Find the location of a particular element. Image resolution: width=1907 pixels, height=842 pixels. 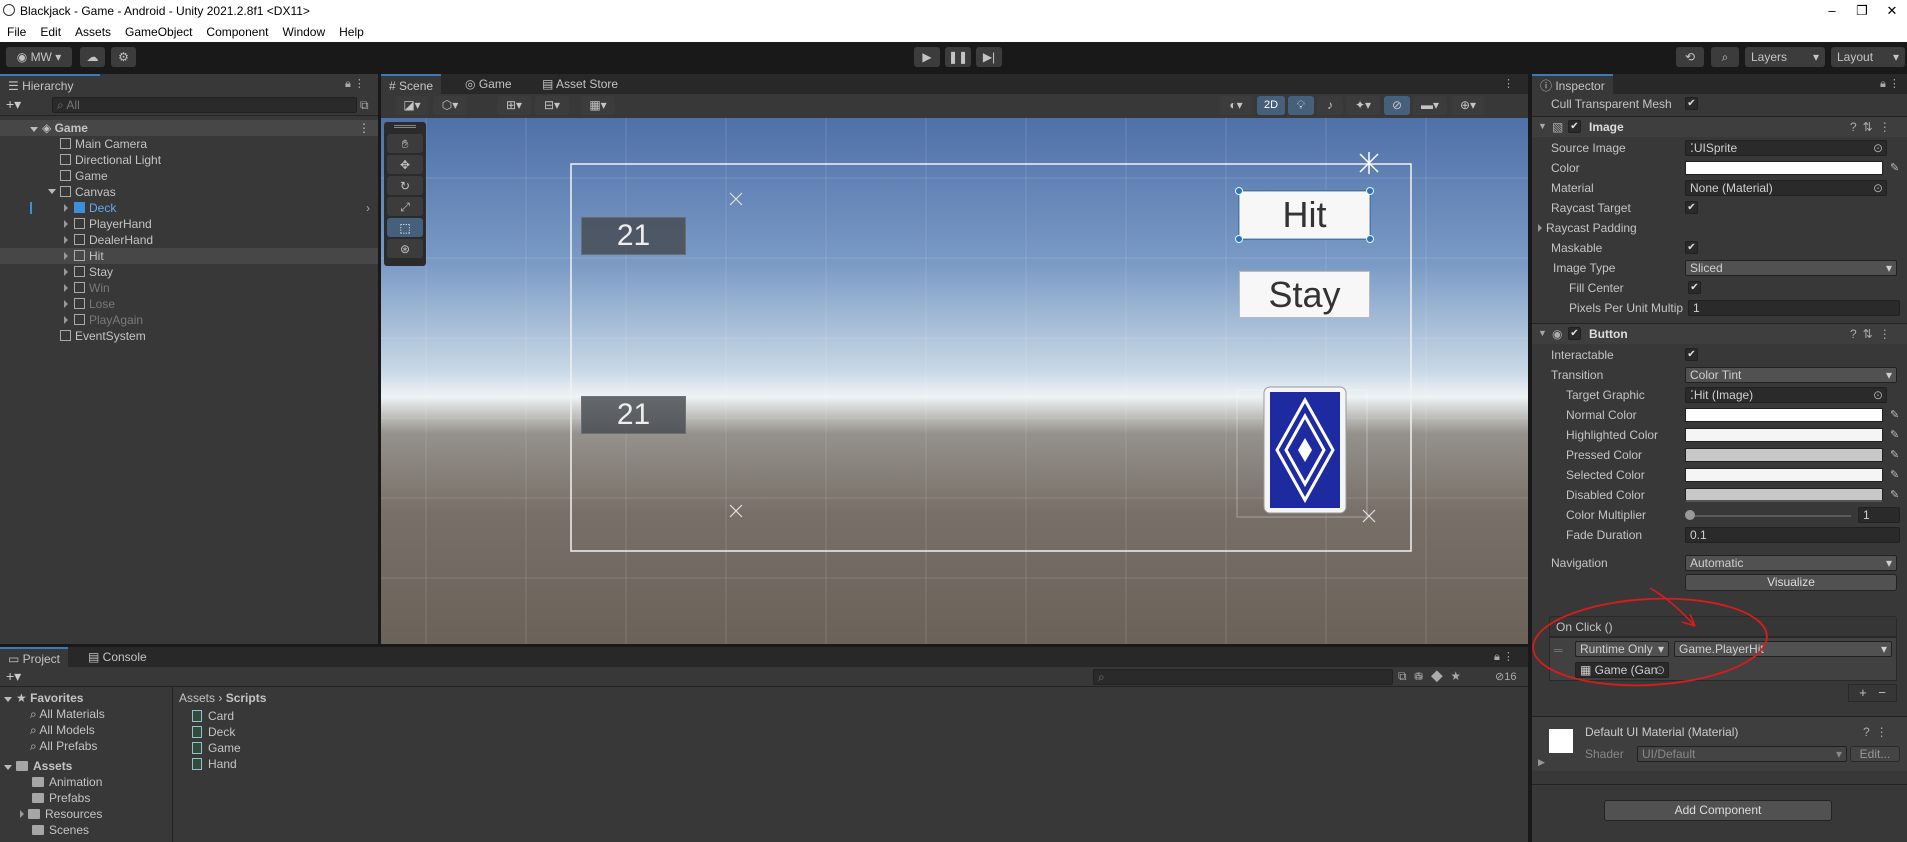

layers-dropdown: Layers ▾ is located at coordinates (1785, 57).